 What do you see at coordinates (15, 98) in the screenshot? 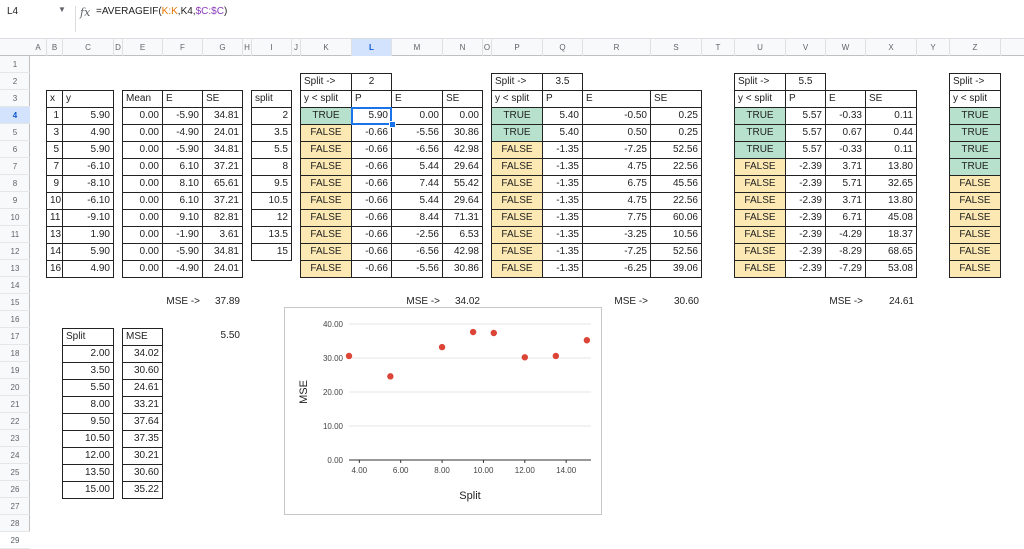
I see `row-header-3: 3` at bounding box center [15, 98].